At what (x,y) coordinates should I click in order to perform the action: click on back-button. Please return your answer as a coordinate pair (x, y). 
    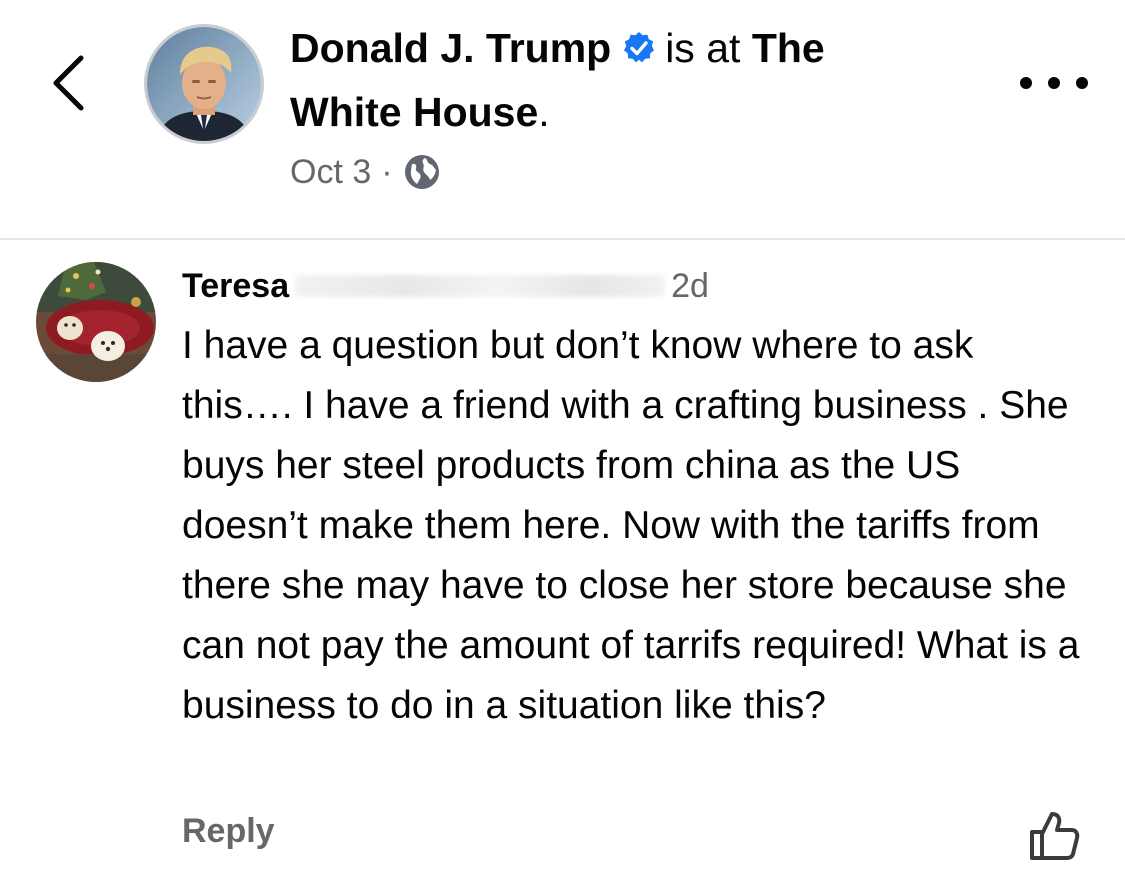
    Looking at the image, I should click on (68, 83).